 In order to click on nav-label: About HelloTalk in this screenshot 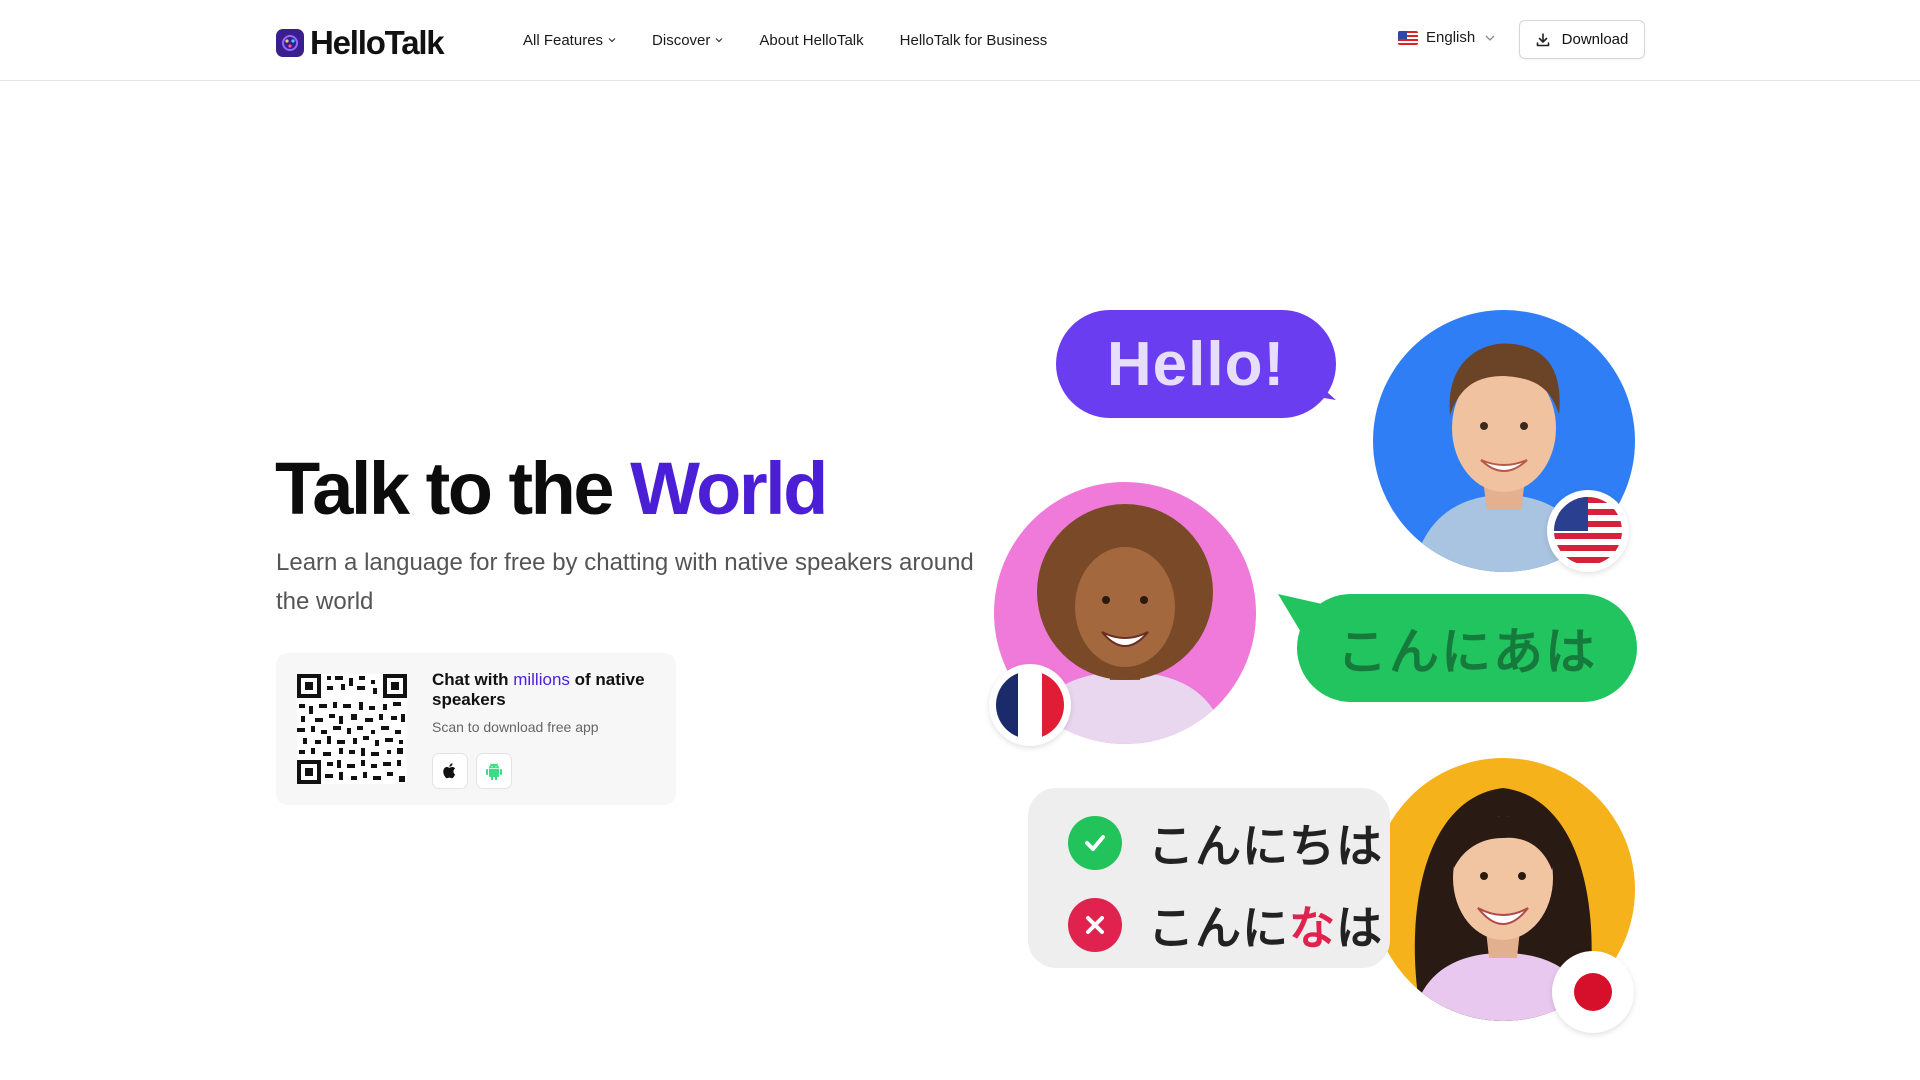, I will do `click(811, 40)`.